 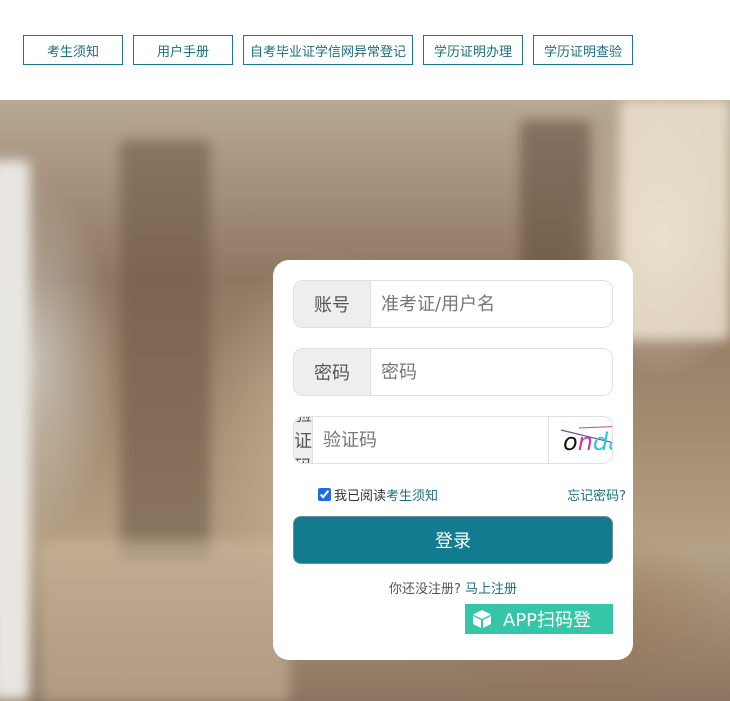 I want to click on register-link: 马上注册, so click(x=491, y=589).